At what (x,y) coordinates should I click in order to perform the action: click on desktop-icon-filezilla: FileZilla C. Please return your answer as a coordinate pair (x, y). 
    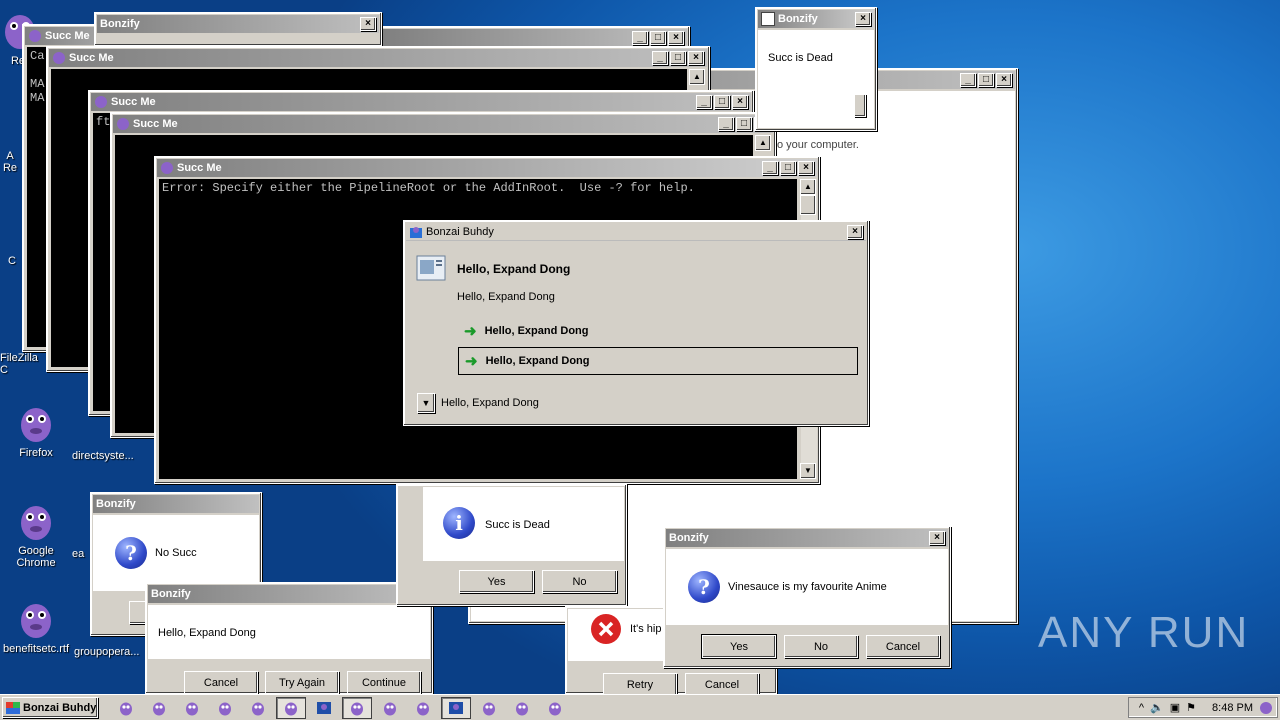
    Looking at the image, I should click on (23, 364).